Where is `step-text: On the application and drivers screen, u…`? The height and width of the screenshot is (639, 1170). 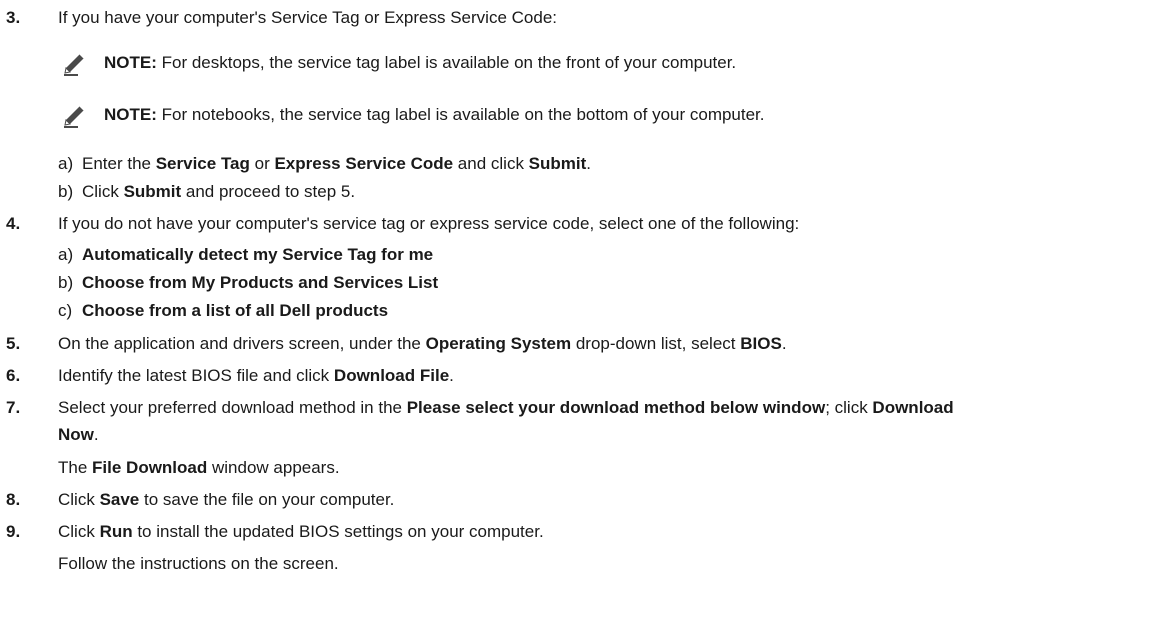
step-text: On the application and drivers screen, u… is located at coordinates (422, 343).